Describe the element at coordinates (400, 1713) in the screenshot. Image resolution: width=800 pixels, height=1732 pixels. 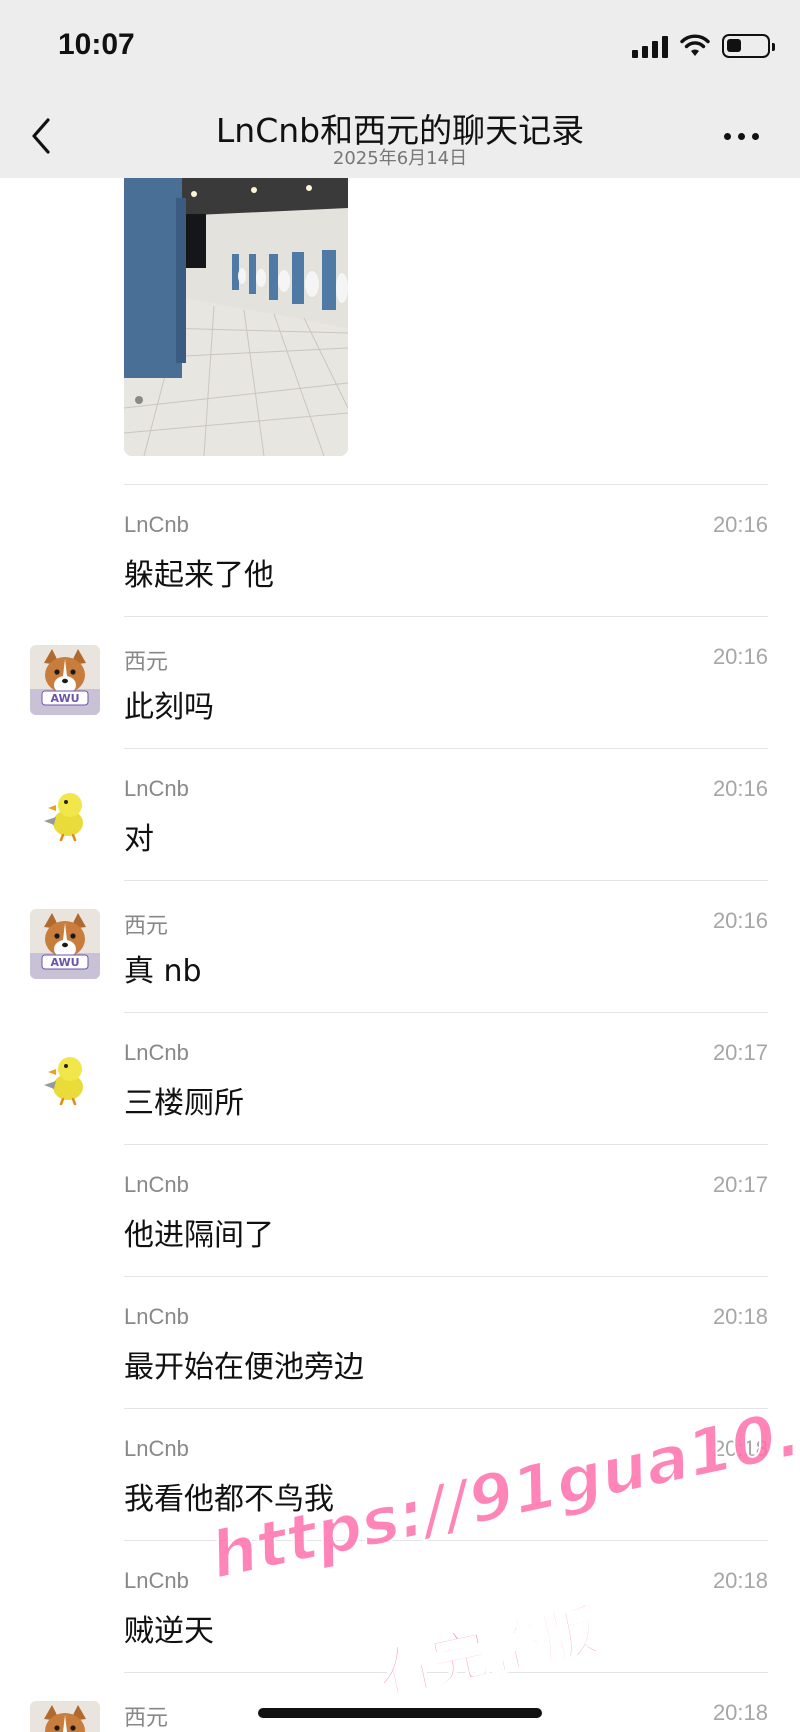
I see `home-indicator` at that location.